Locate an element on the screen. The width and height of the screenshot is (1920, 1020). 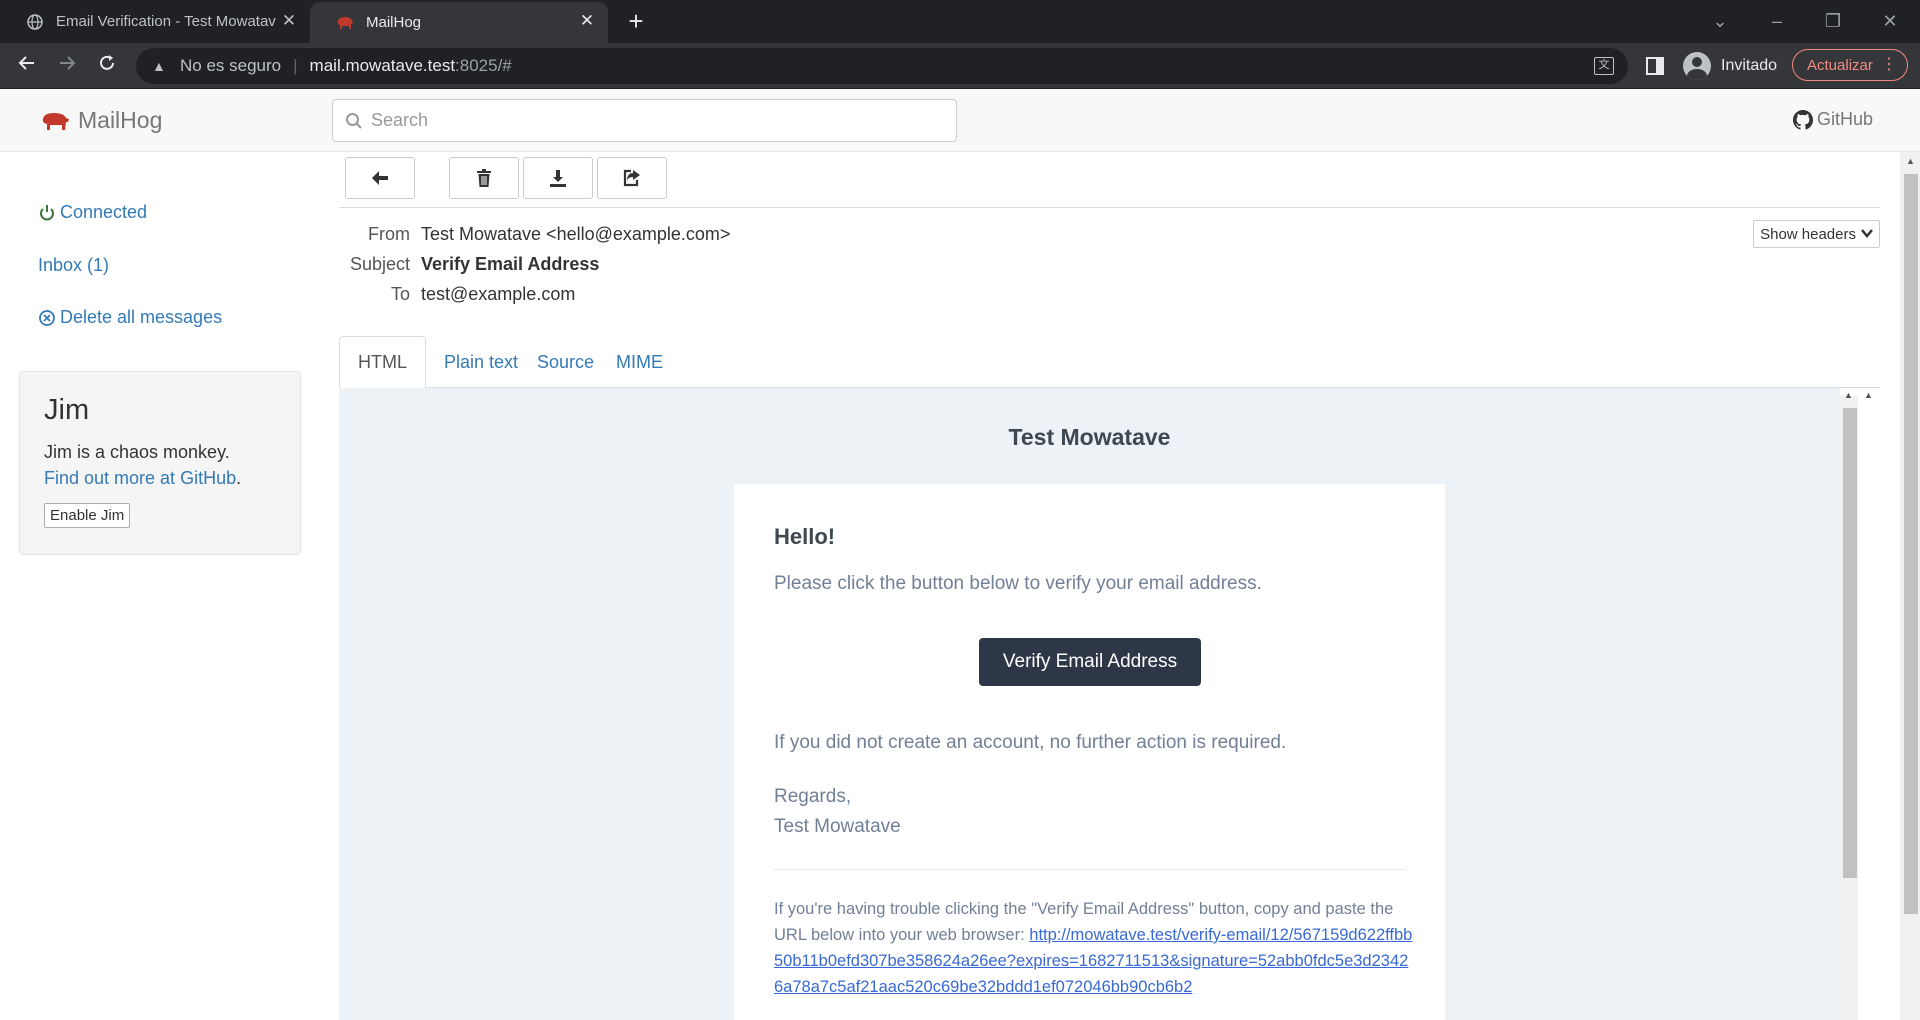
warning-icon: ▲ is located at coordinates (161, 66).